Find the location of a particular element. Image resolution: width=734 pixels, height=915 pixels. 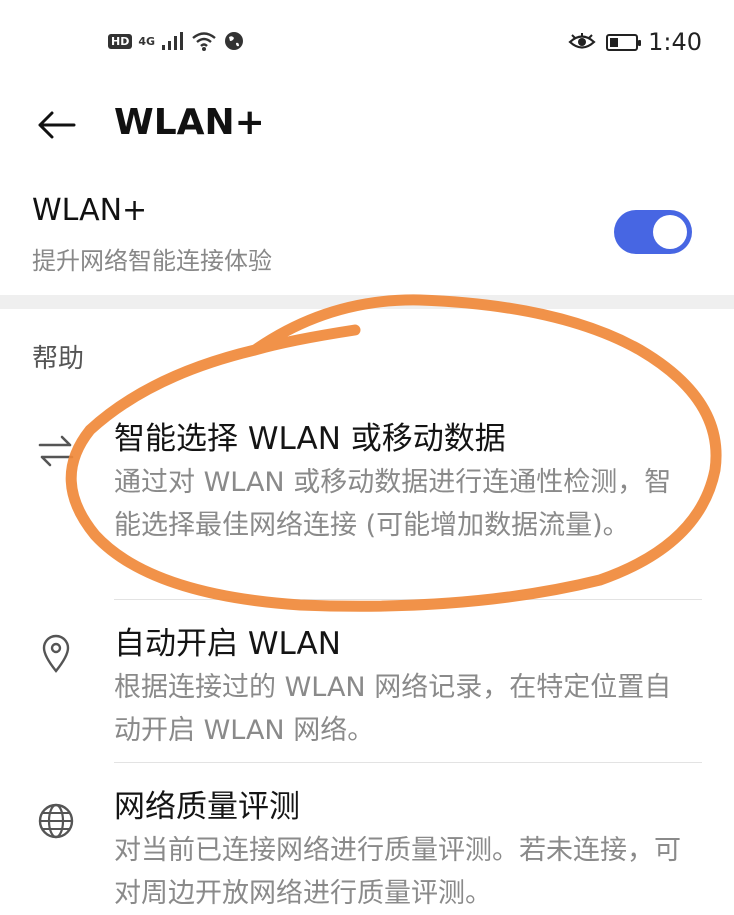

help-item-title: 网络质量评测 is located at coordinates (207, 807).